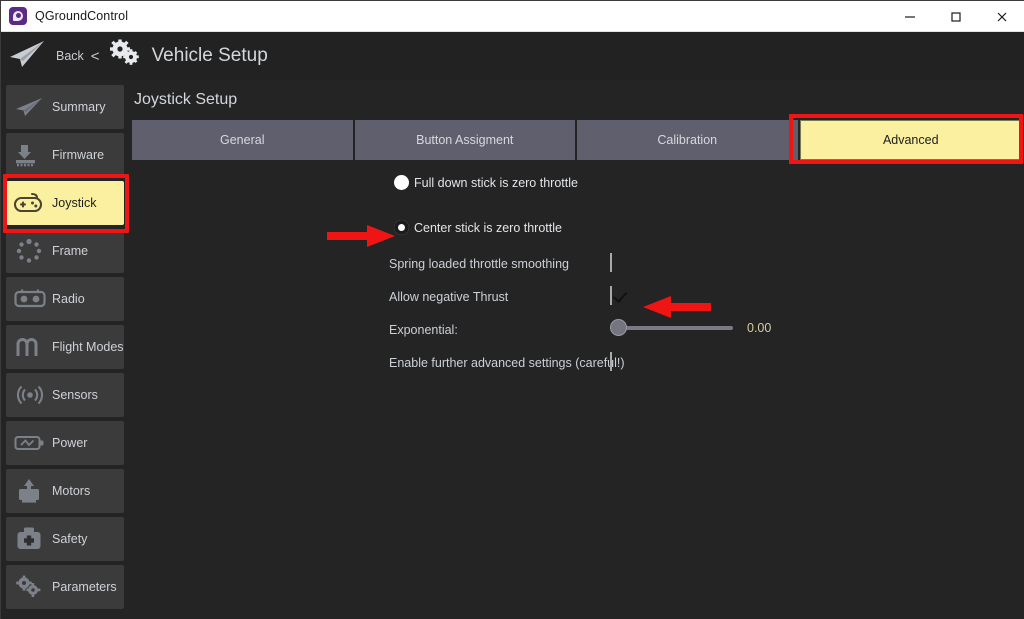 The width and height of the screenshot is (1024, 619). What do you see at coordinates (30, 491) in the screenshot?
I see `motor-icon` at bounding box center [30, 491].